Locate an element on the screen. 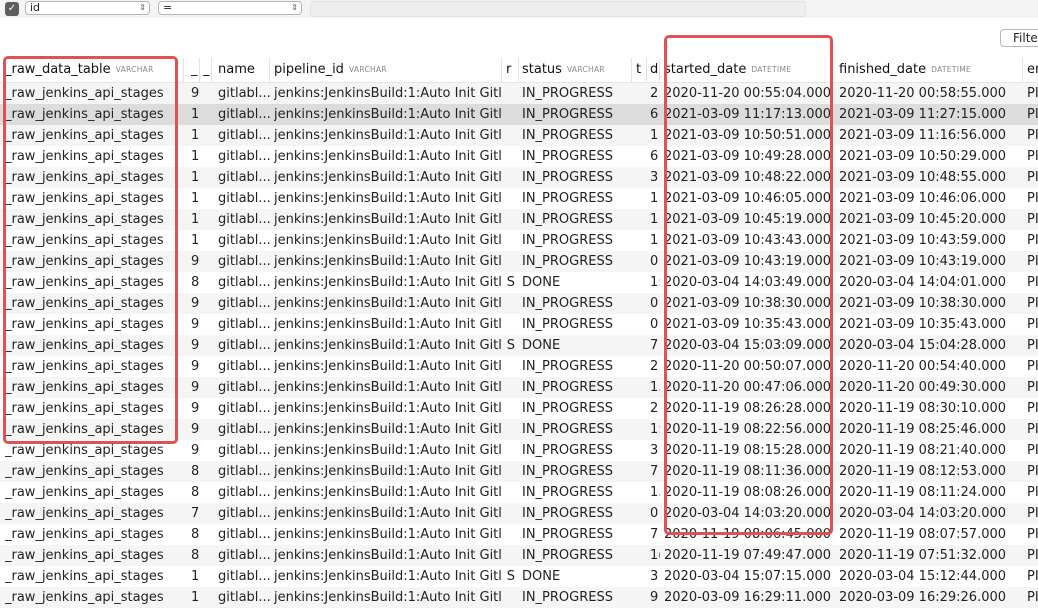  column-header: t is located at coordinates (641, 70).